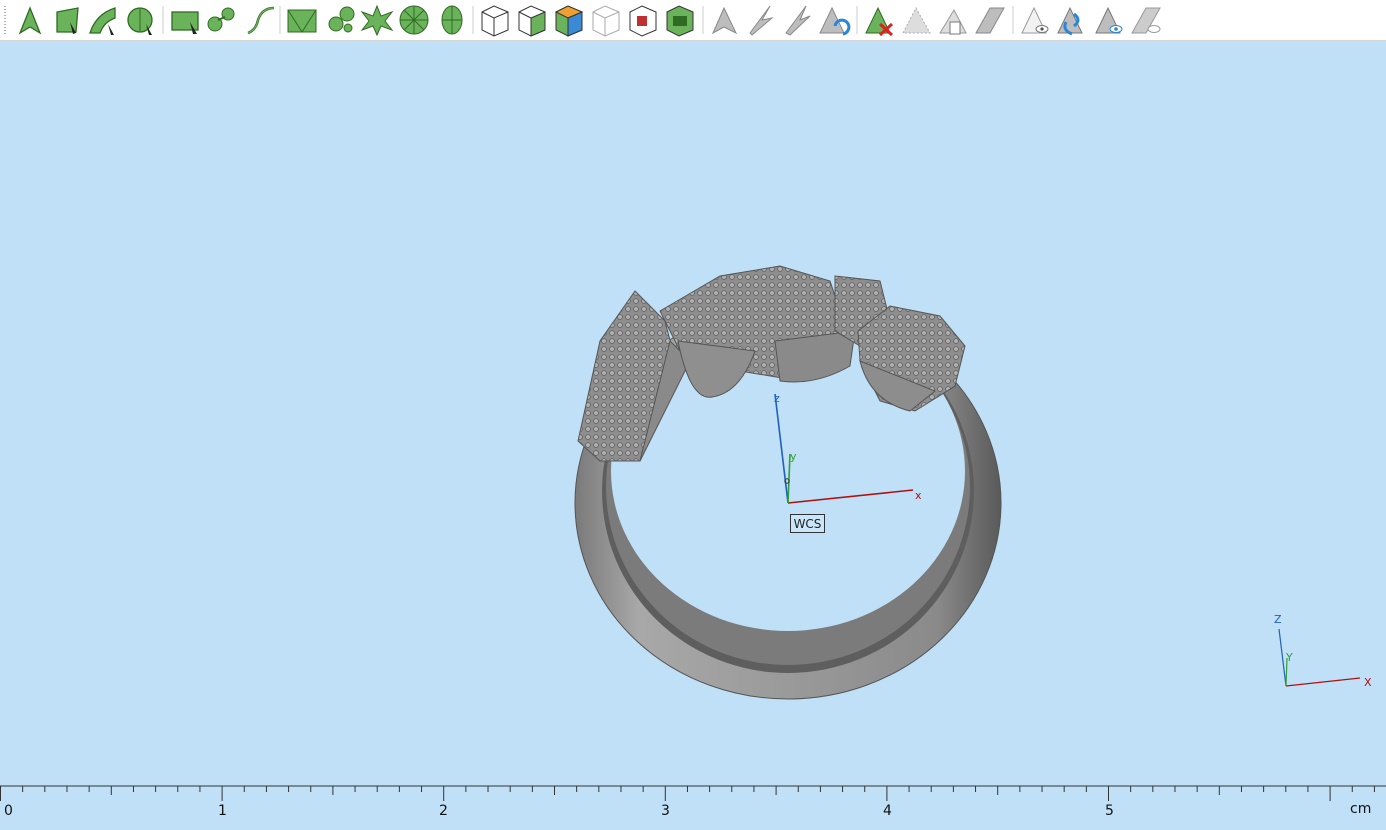 This screenshot has width=1386, height=830. What do you see at coordinates (835, 21) in the screenshot?
I see `refresh-icon` at bounding box center [835, 21].